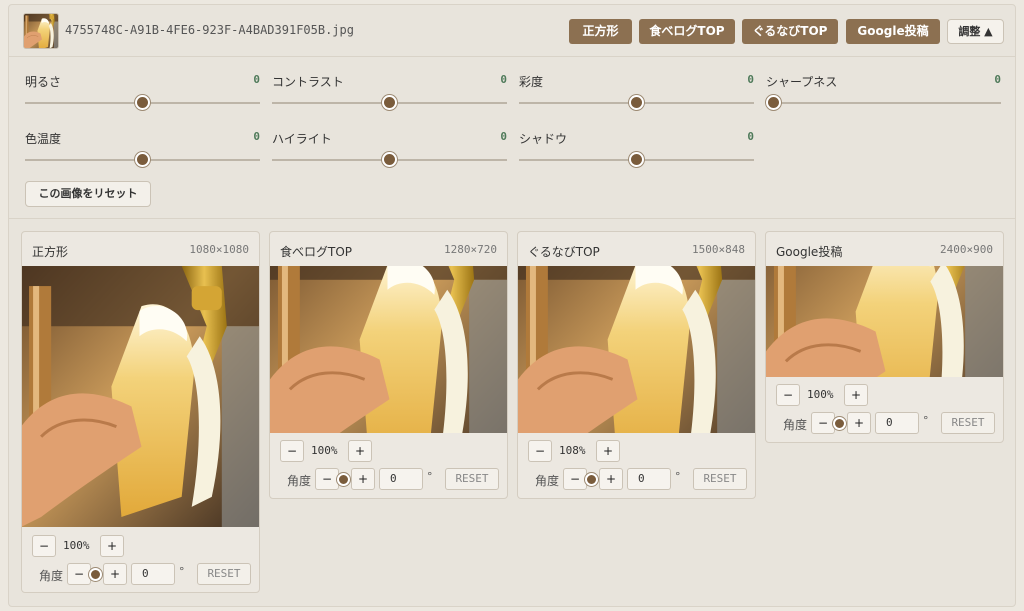  Describe the element at coordinates (219, 249) in the screenshot. I see `card-size: 1080×1080` at that location.